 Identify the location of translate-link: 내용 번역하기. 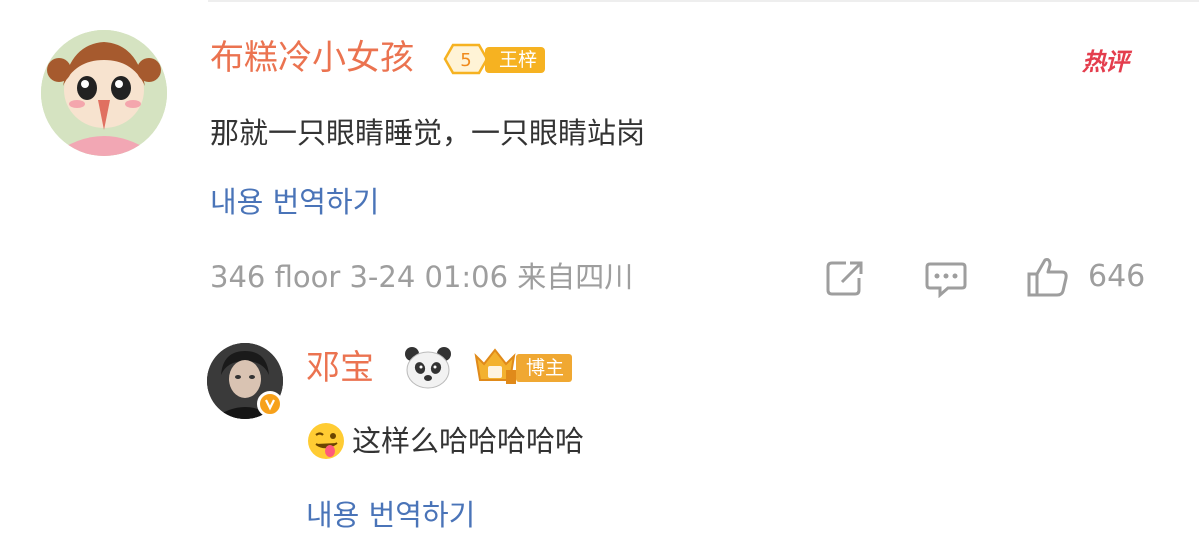
(294, 202).